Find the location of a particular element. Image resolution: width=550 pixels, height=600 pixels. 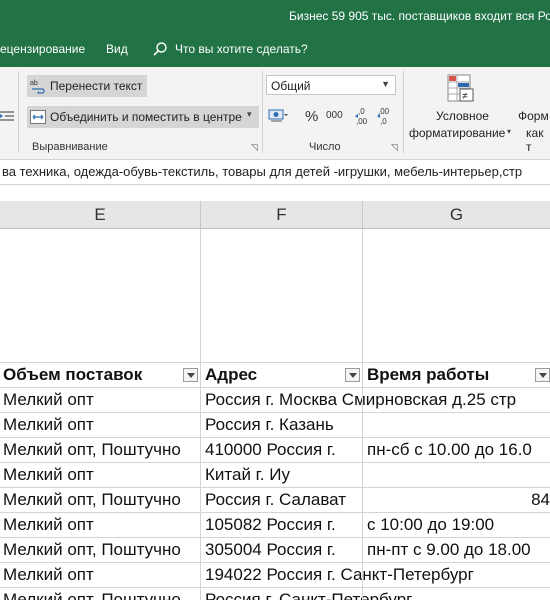

cell-address: Россия г. Москва Смирновская д.25 стр is located at coordinates (377, 400).